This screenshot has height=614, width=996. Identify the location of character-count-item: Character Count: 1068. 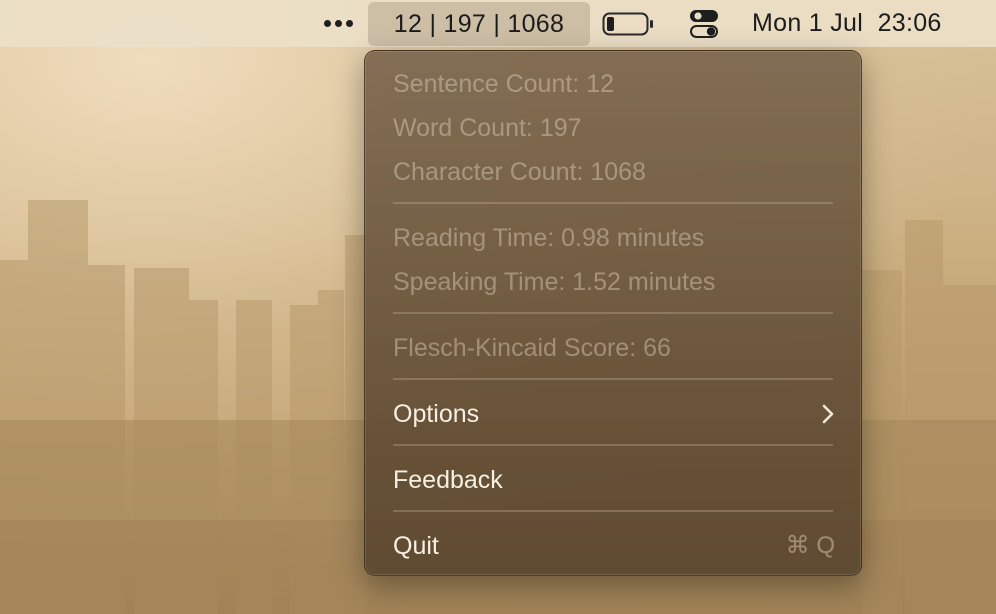
(519, 172).